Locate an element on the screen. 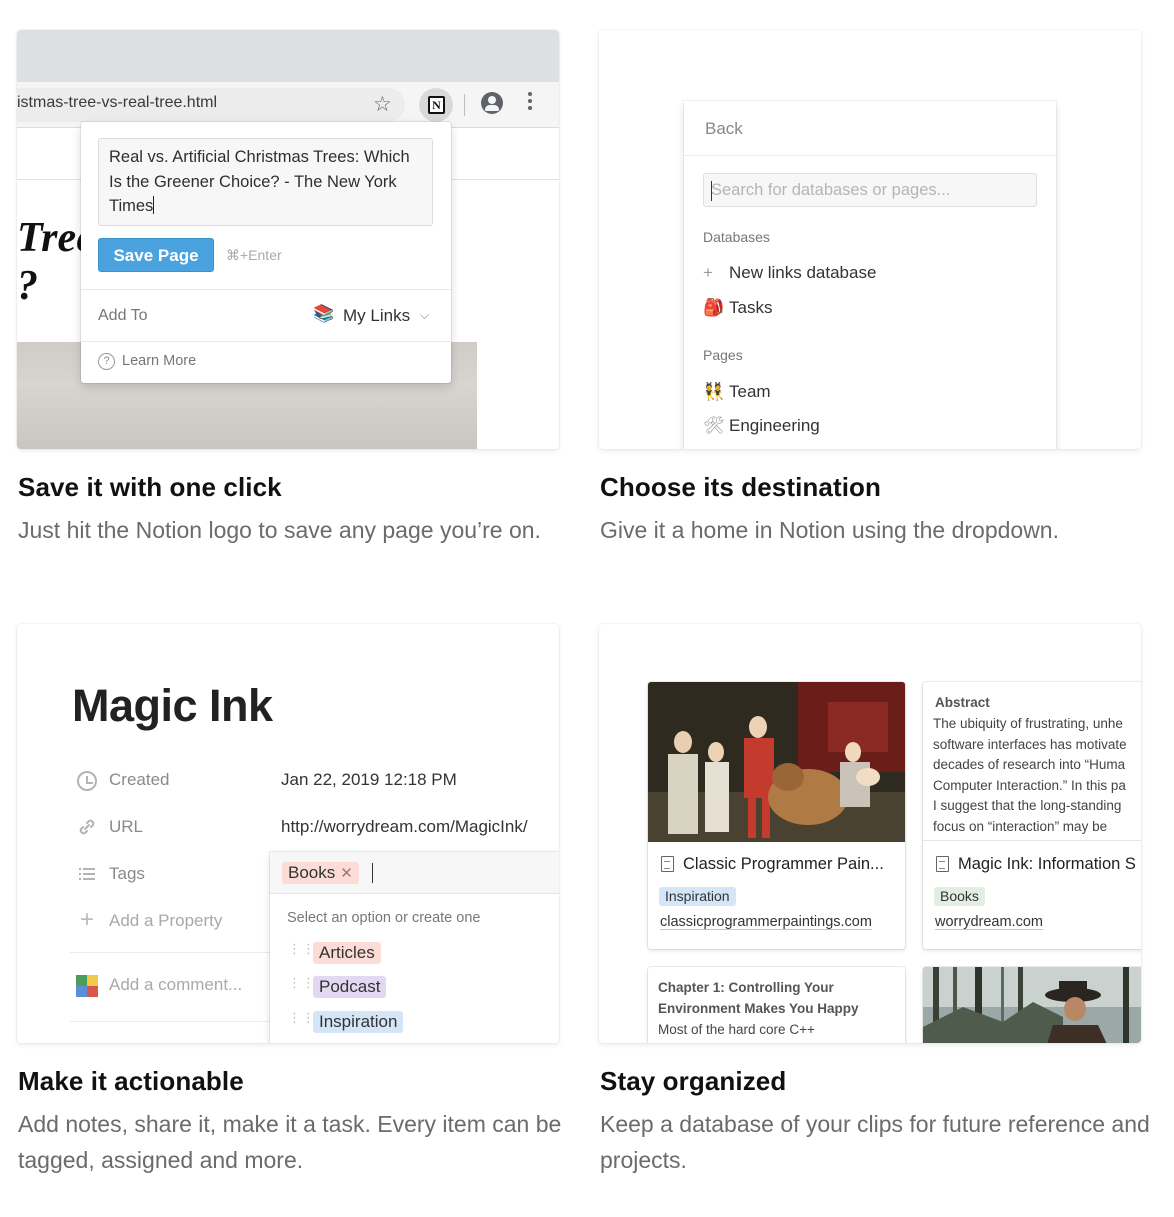  tag-option-podcast: Podcast is located at coordinates (350, 987).